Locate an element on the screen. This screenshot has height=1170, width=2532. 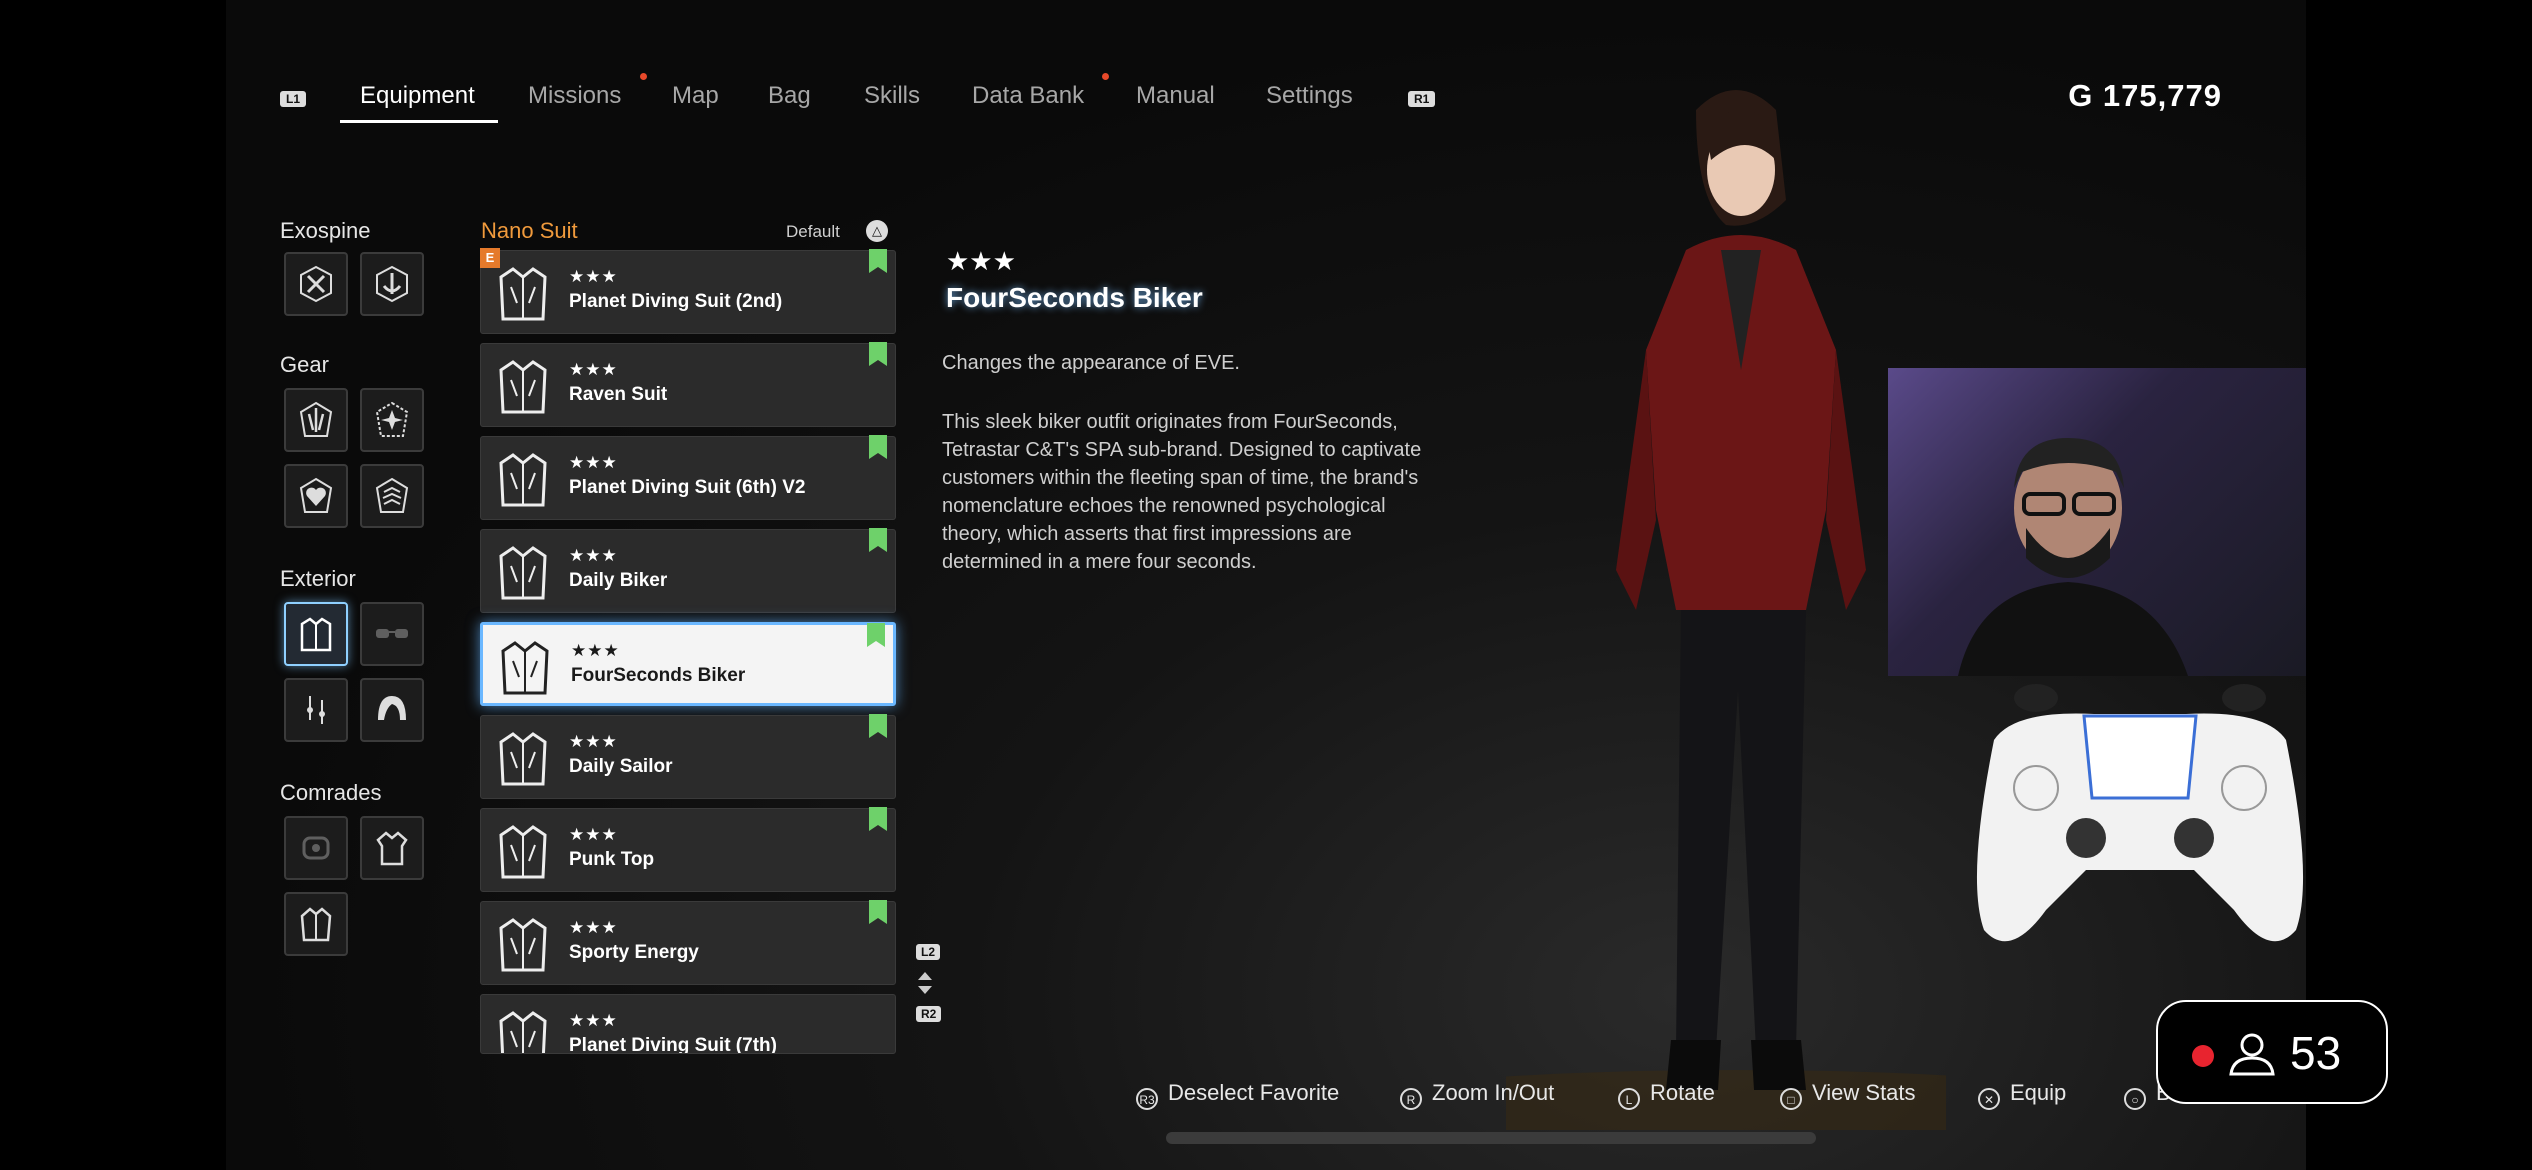
gear-crown-icon is located at coordinates (316, 419).